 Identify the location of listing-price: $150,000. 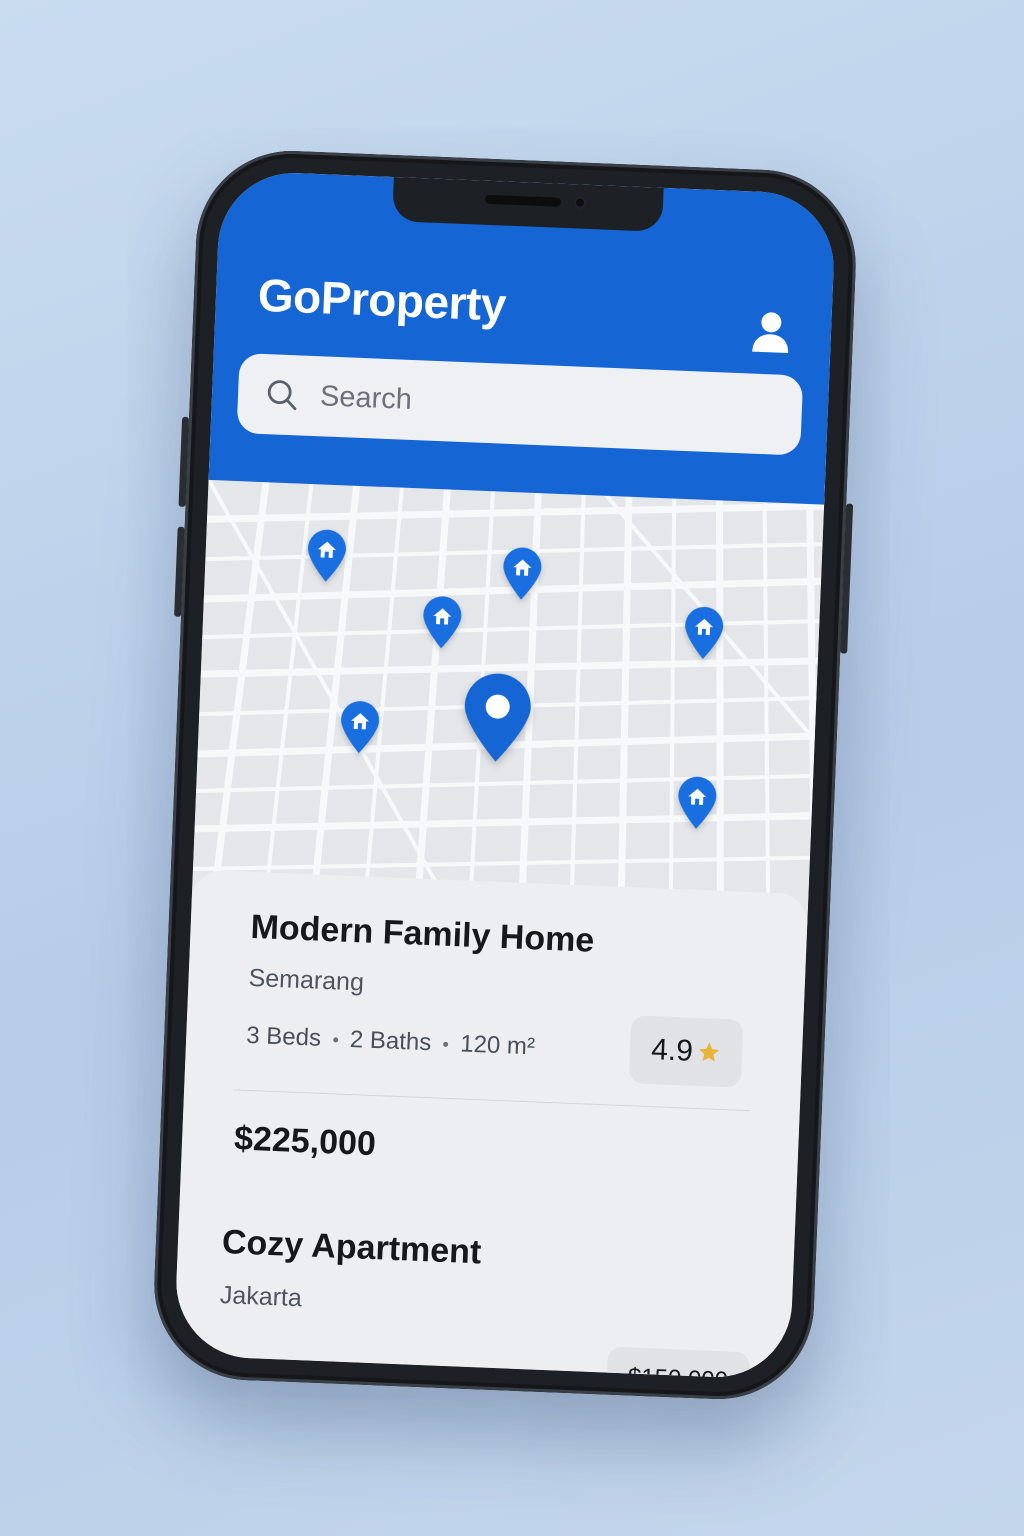
(678, 1371).